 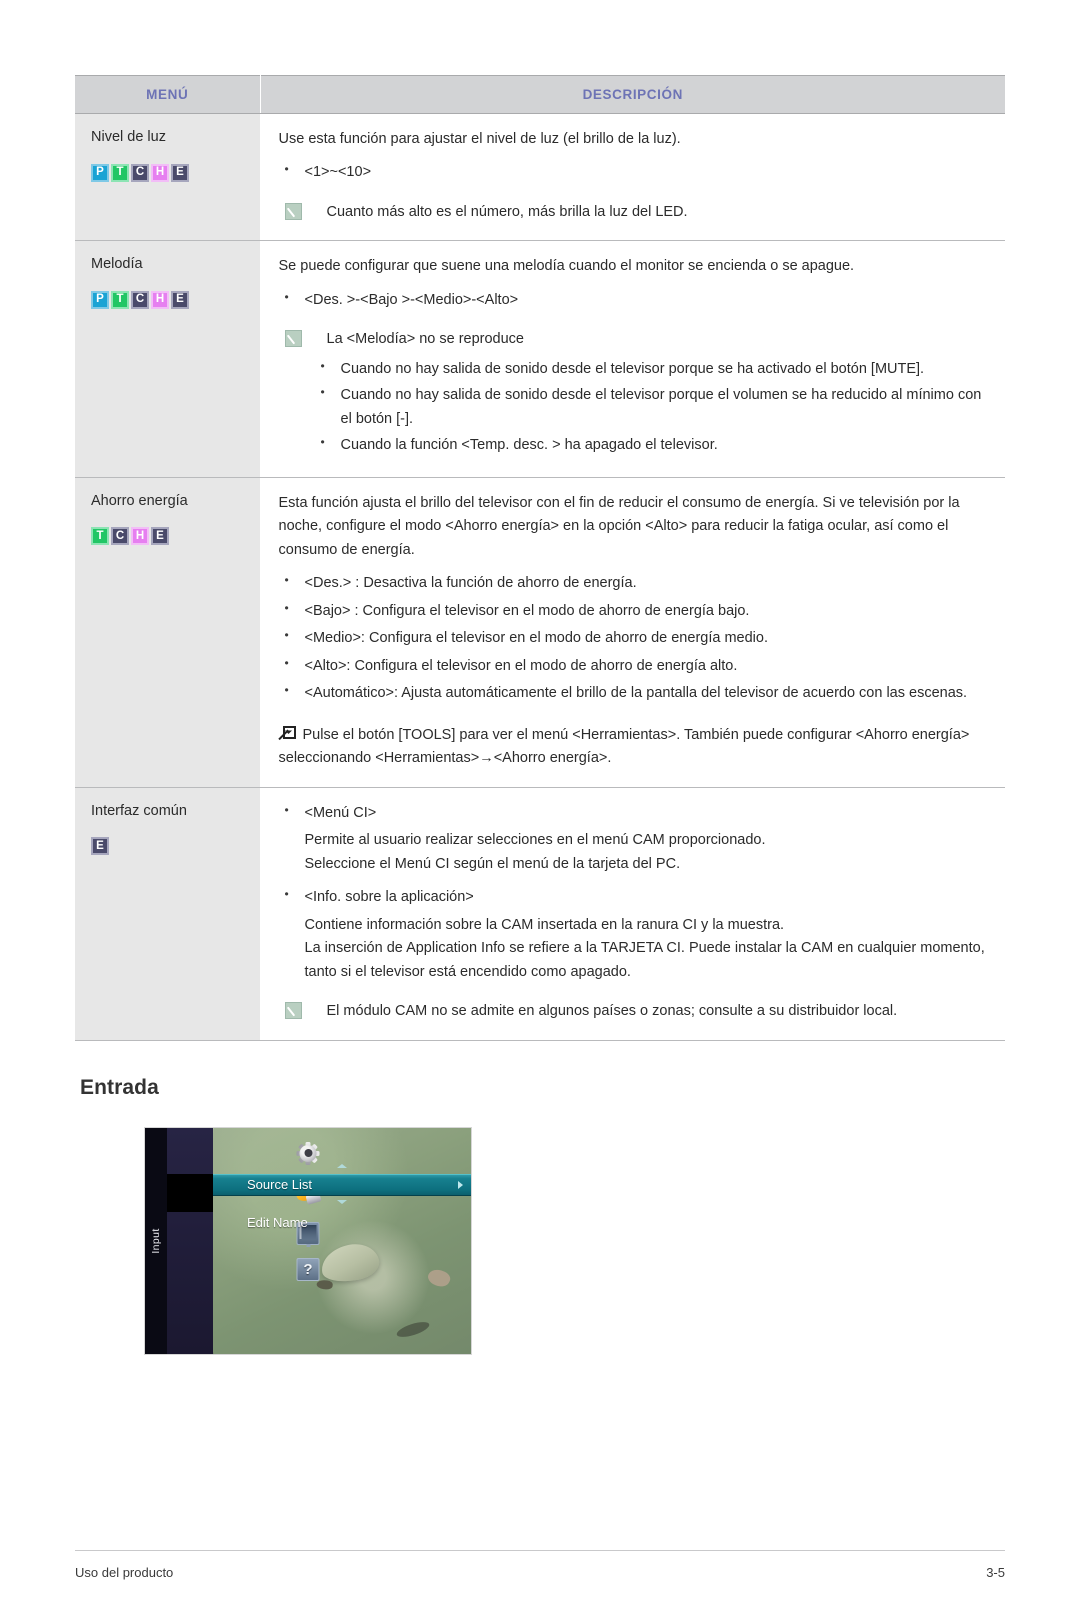 What do you see at coordinates (277, 1223) in the screenshot?
I see `osd-menu-item-label: Edit Name` at bounding box center [277, 1223].